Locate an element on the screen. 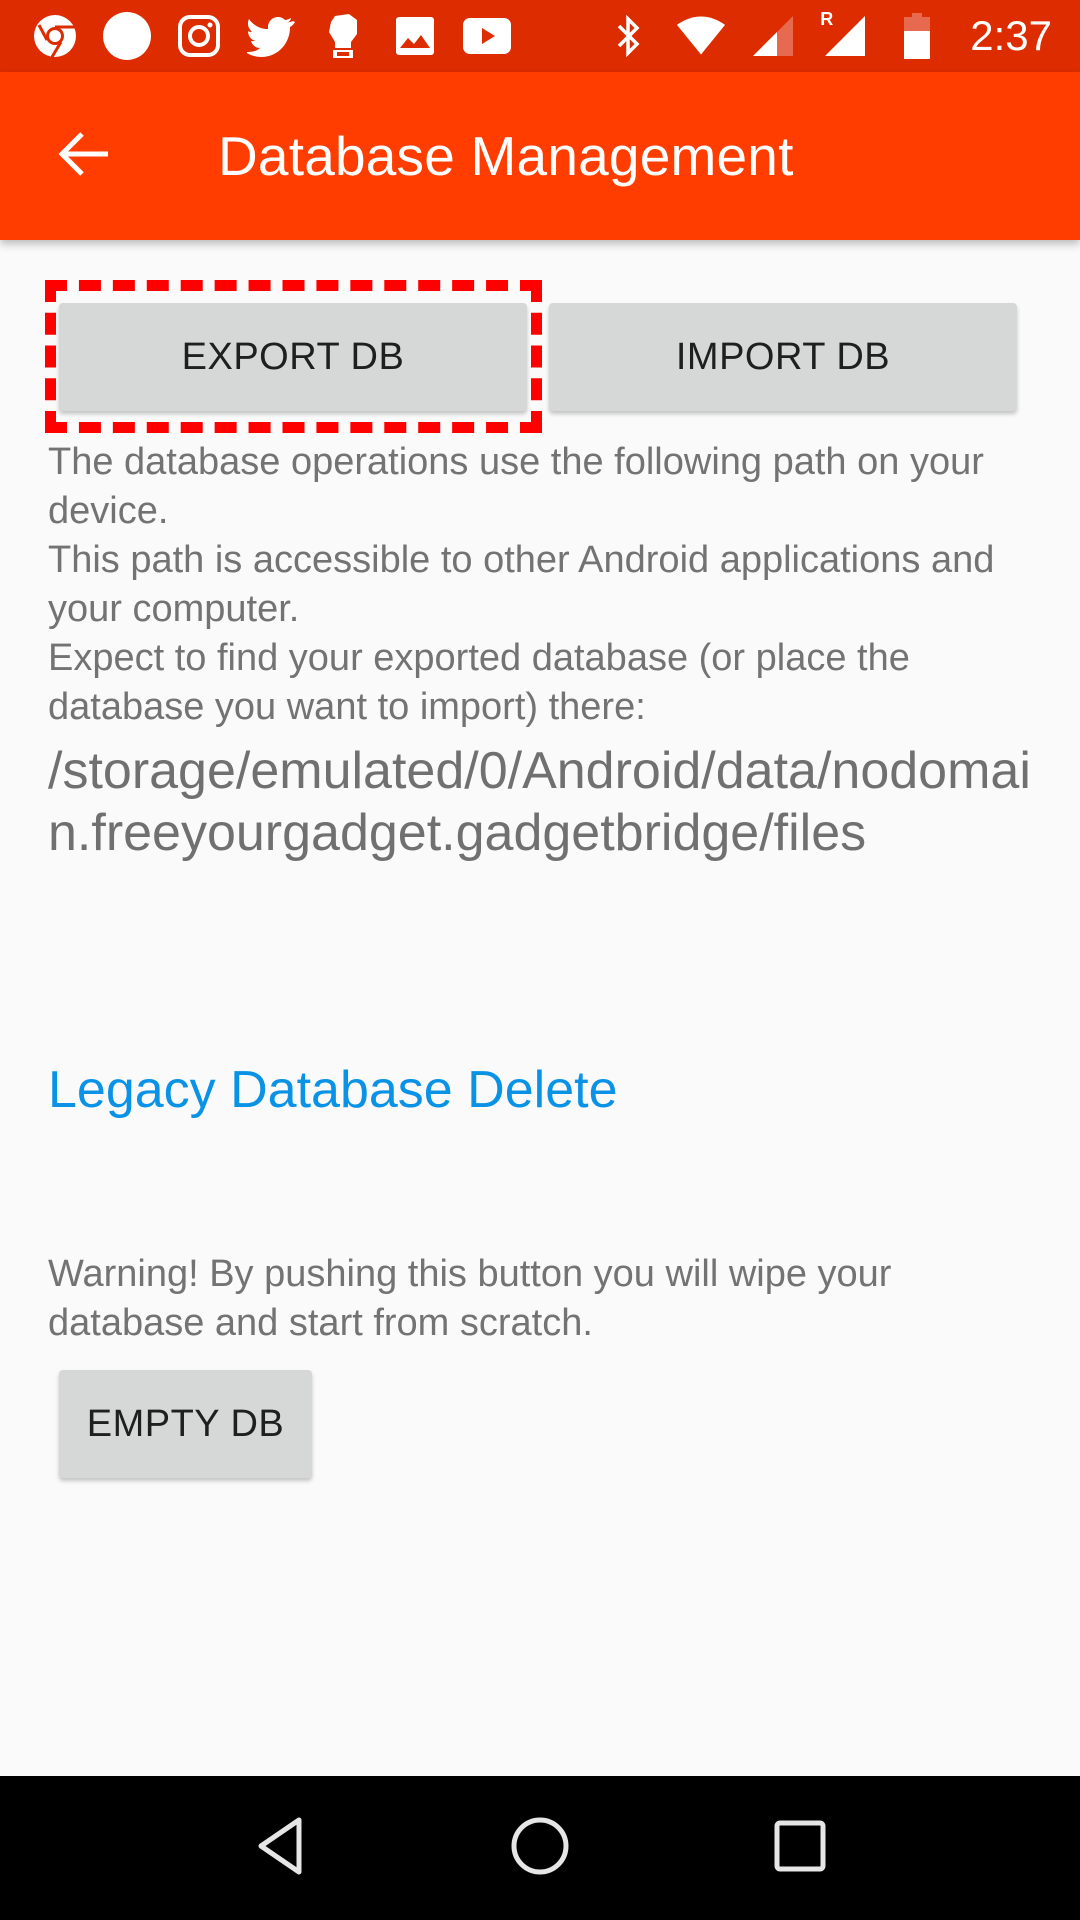 This screenshot has width=1080, height=1920. chrome-icon is located at coordinates (55, 36).